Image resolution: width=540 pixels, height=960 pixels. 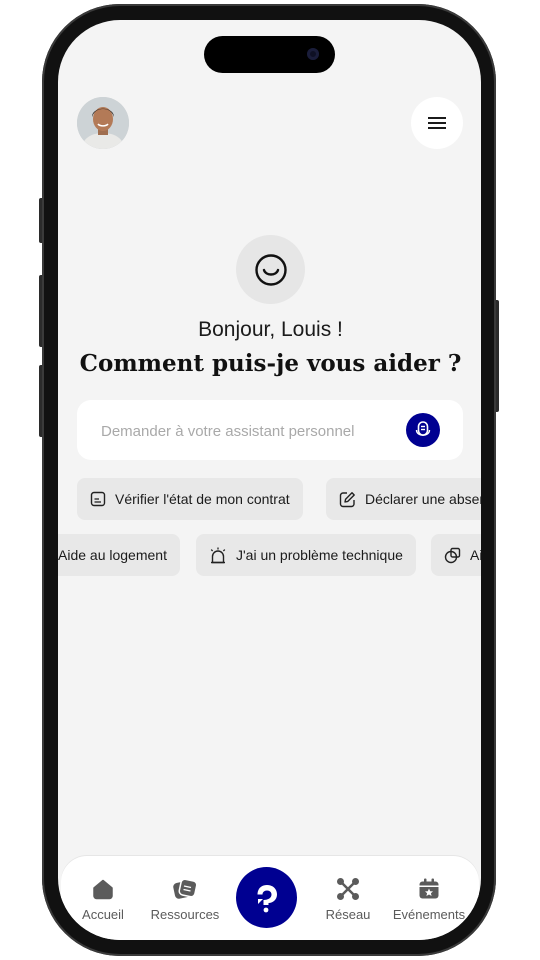 What do you see at coordinates (423, 499) in the screenshot?
I see `suggestion-label: Déclarer une absence` at bounding box center [423, 499].